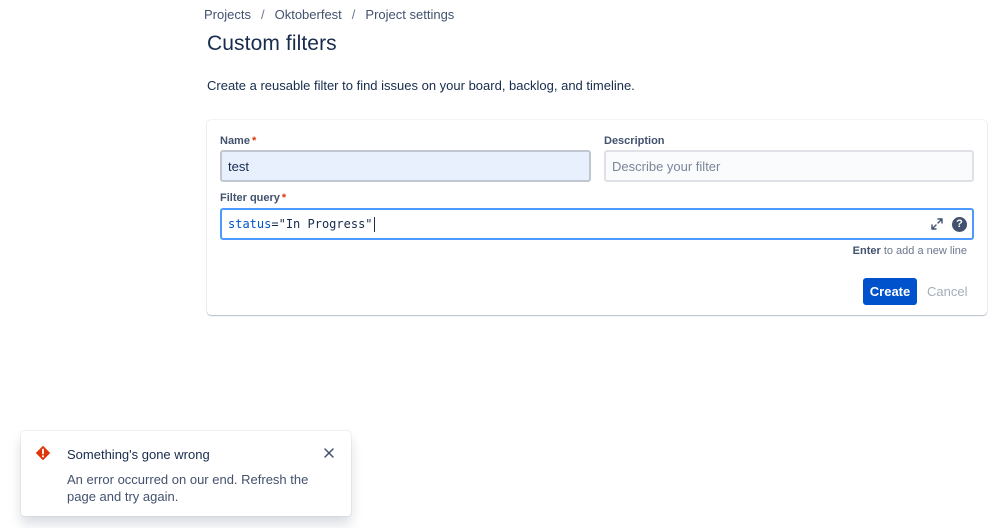 This screenshot has width=999, height=528. What do you see at coordinates (275, 223) in the screenshot?
I see `query-operator: =` at bounding box center [275, 223].